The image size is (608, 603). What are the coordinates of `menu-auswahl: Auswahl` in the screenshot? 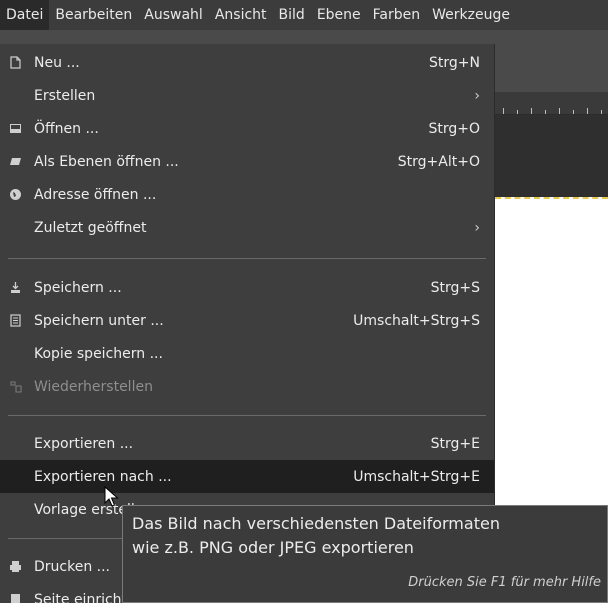 It's located at (173, 15).